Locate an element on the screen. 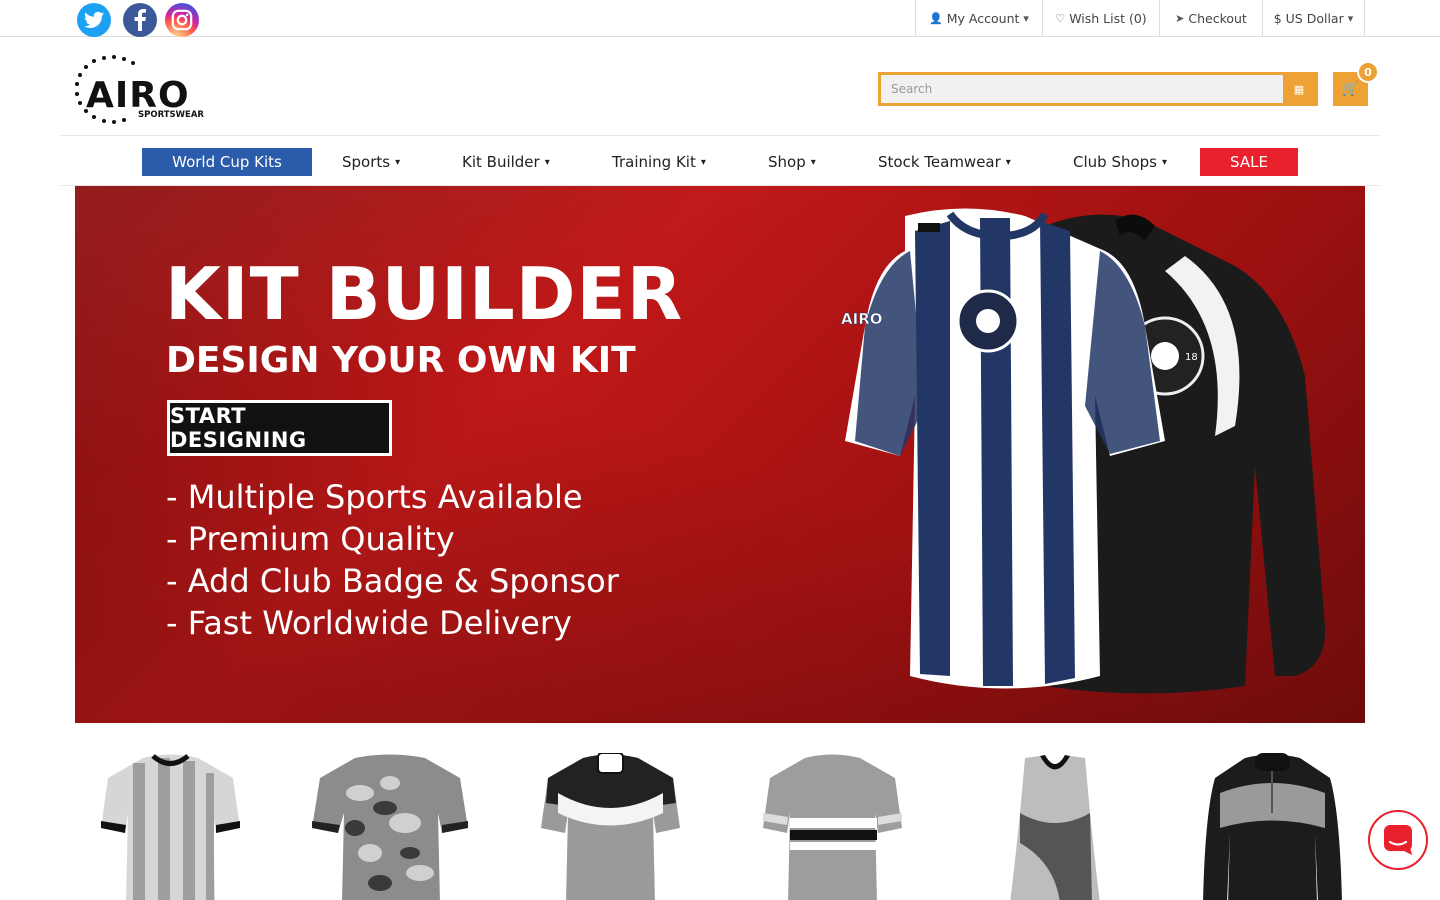  my-account-label: My Account is located at coordinates (983, 18).